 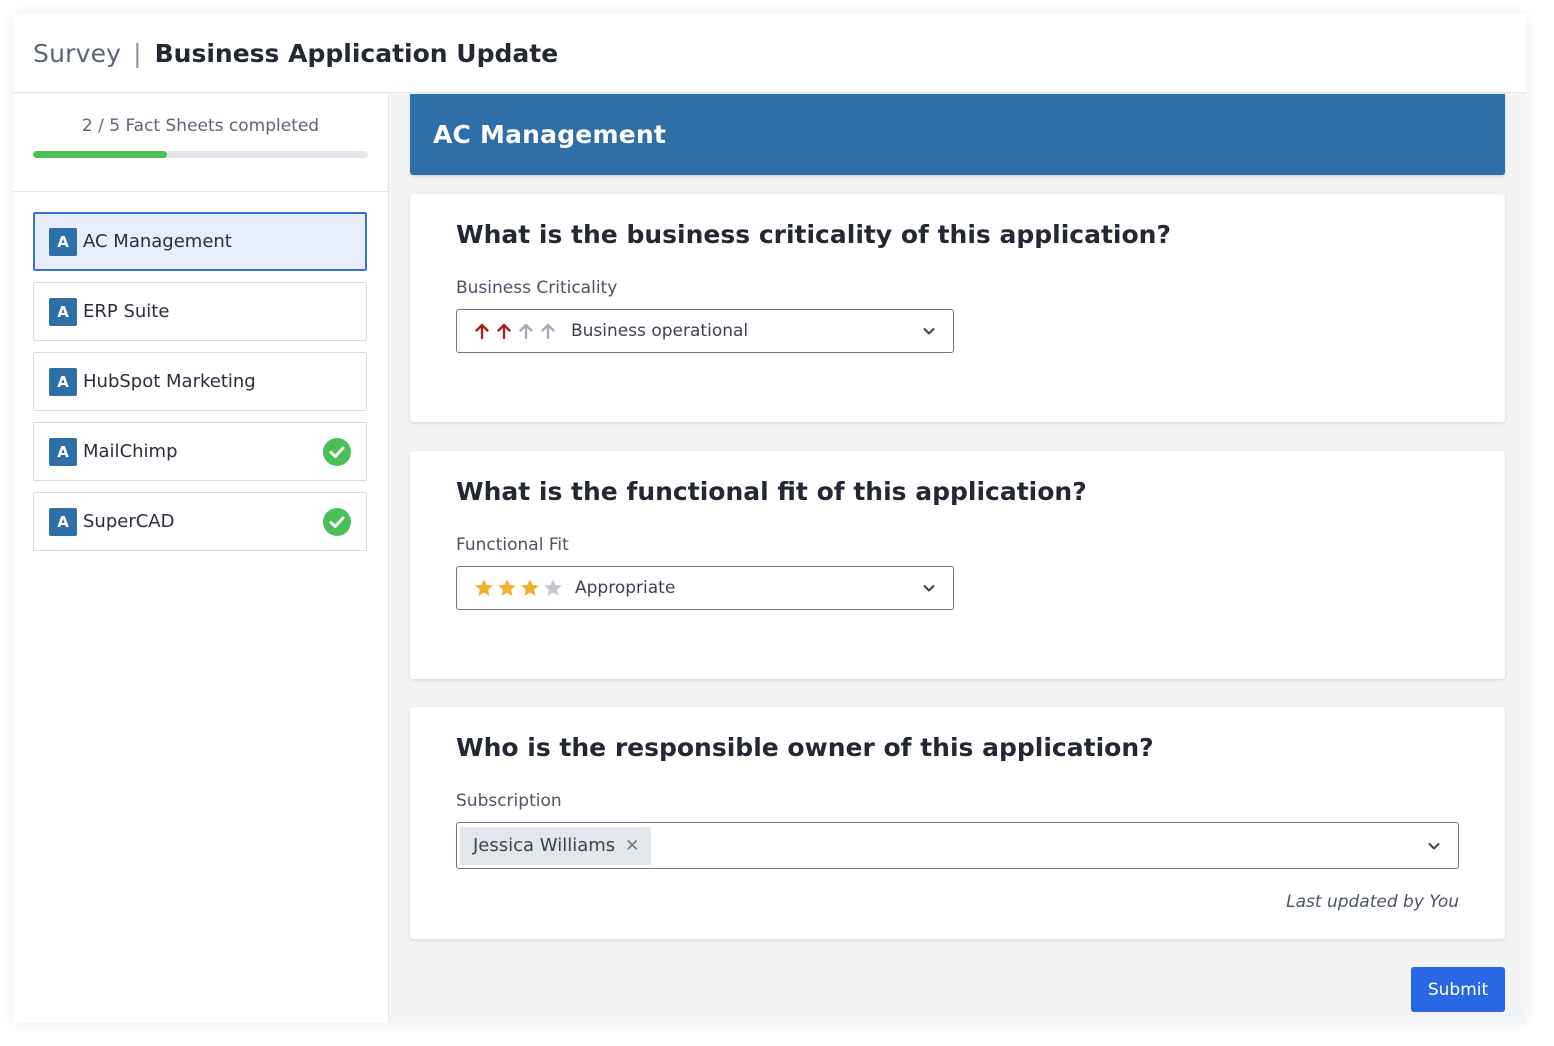 What do you see at coordinates (200, 154) in the screenshot?
I see `progress-bar` at bounding box center [200, 154].